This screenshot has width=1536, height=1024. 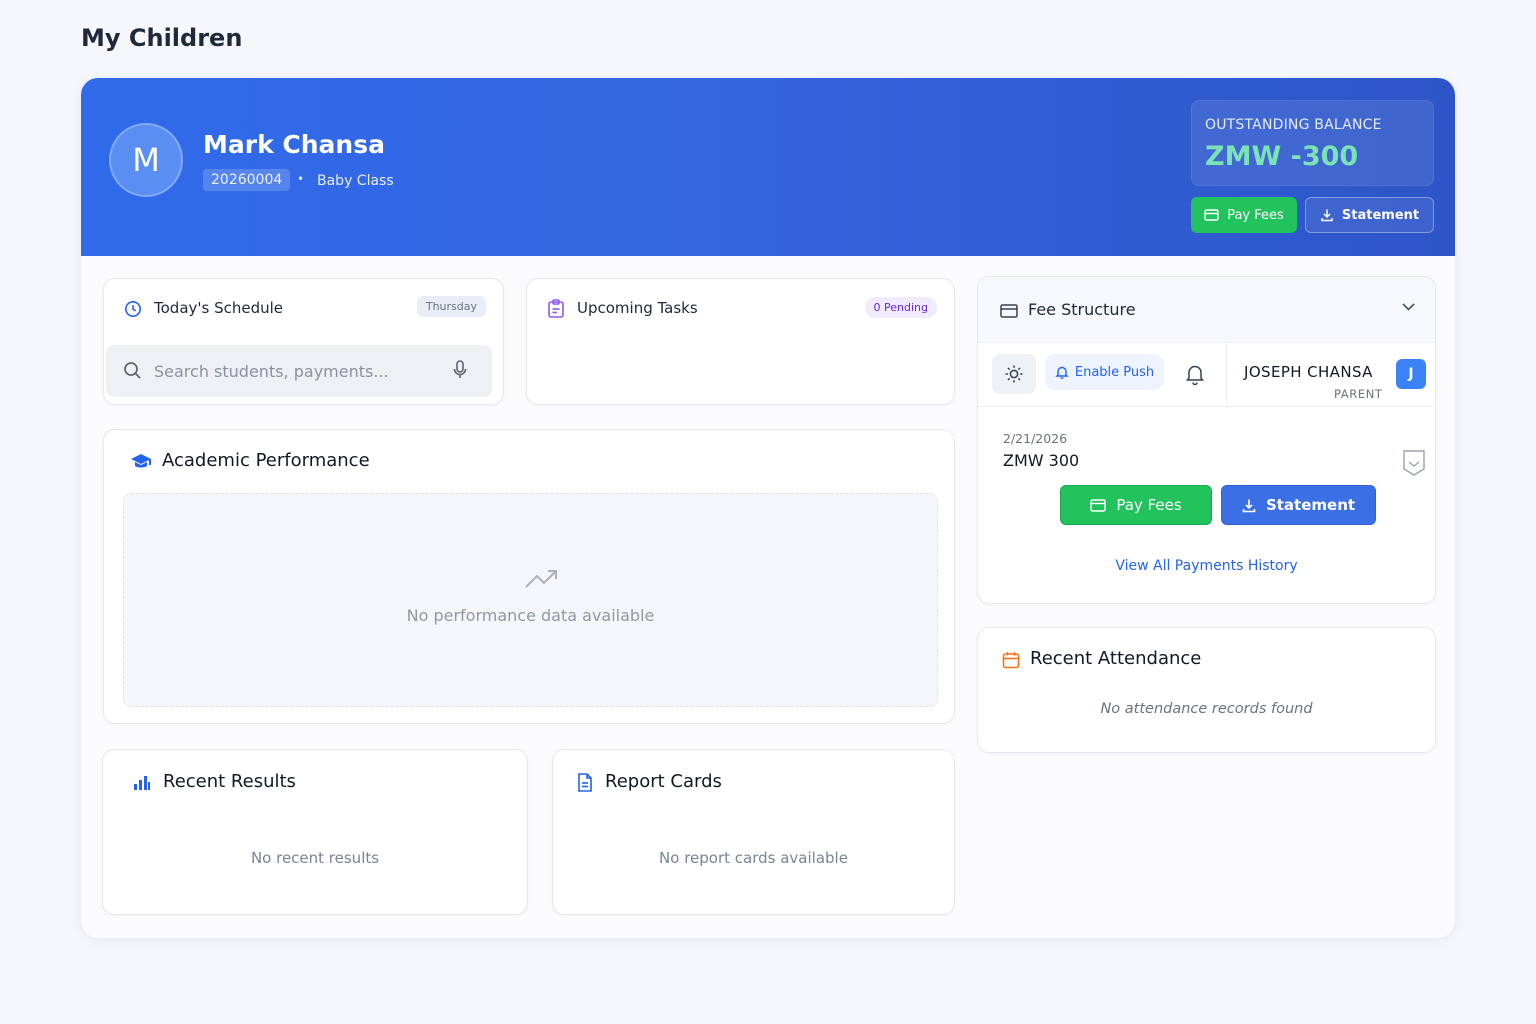 What do you see at coordinates (266, 460) in the screenshot?
I see `card-title: Academic Performance` at bounding box center [266, 460].